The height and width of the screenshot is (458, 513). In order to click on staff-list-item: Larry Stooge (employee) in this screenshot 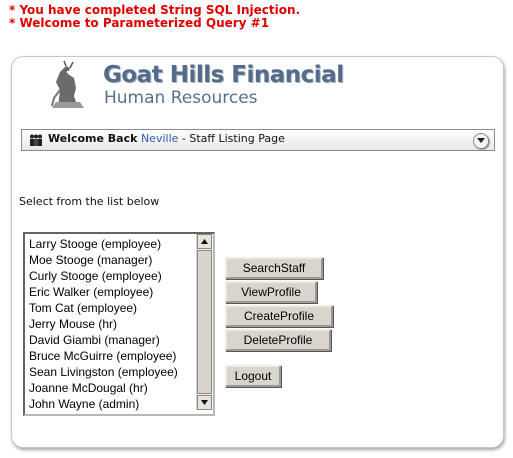, I will do `click(111, 244)`.